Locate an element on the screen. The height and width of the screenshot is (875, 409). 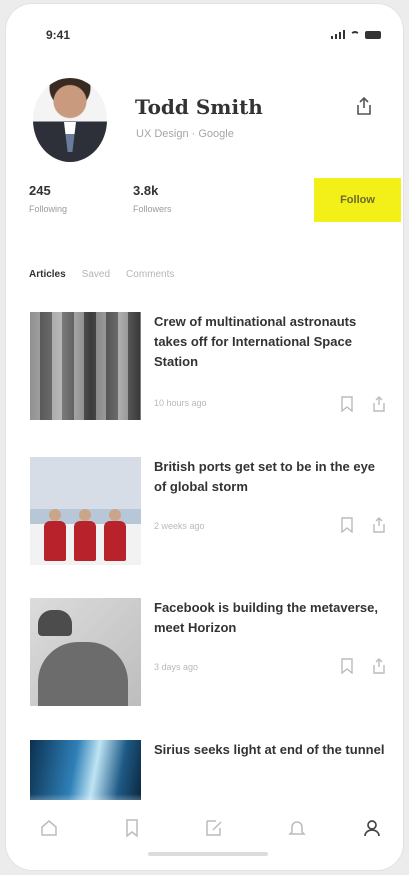
tab-comments: Comments is located at coordinates (150, 277).